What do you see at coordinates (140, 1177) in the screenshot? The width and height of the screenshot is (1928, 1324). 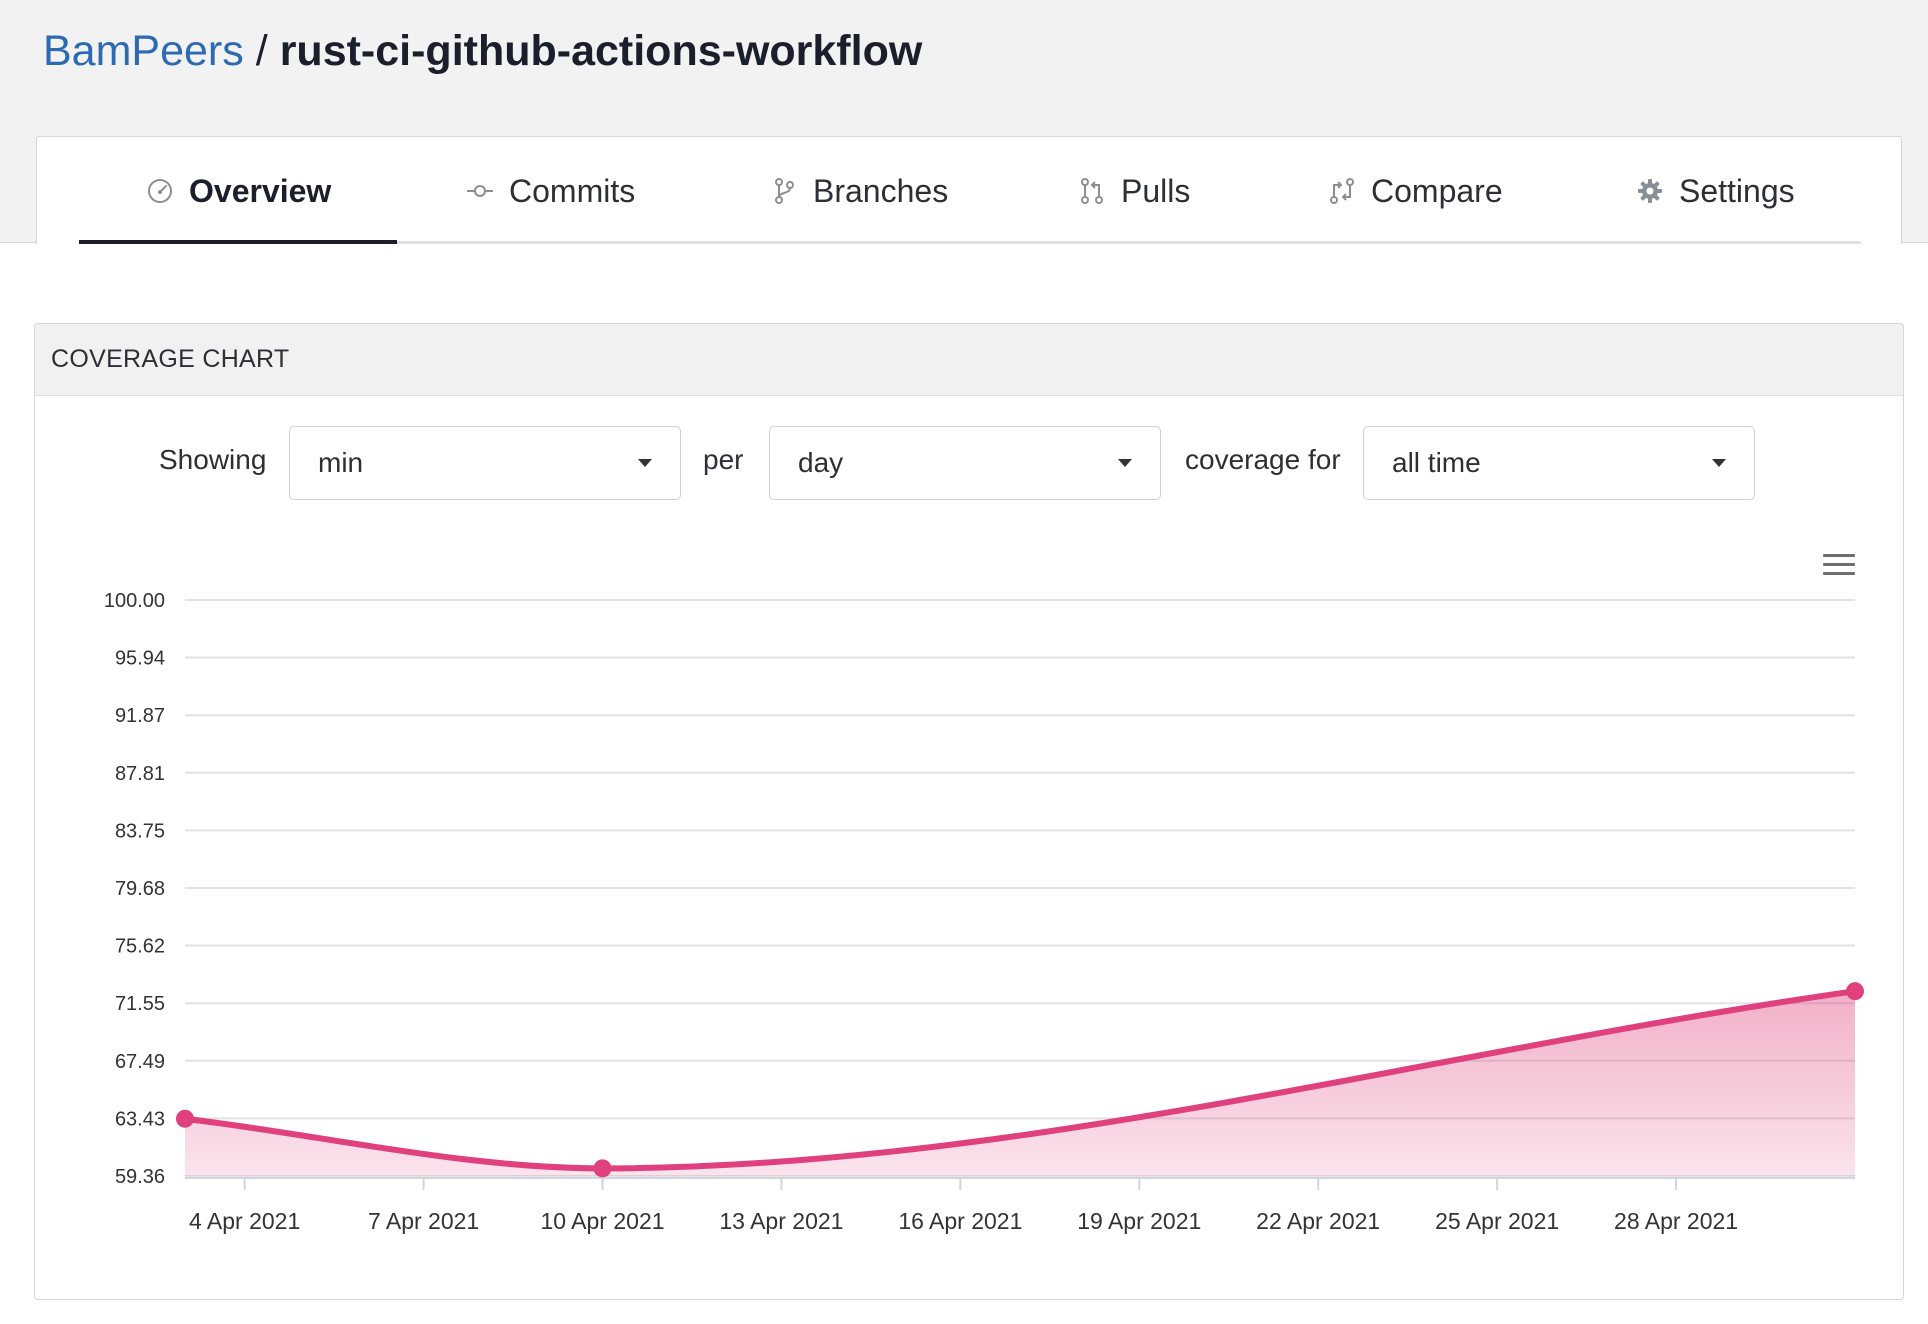 I see `y-tick-label: 59.36` at bounding box center [140, 1177].